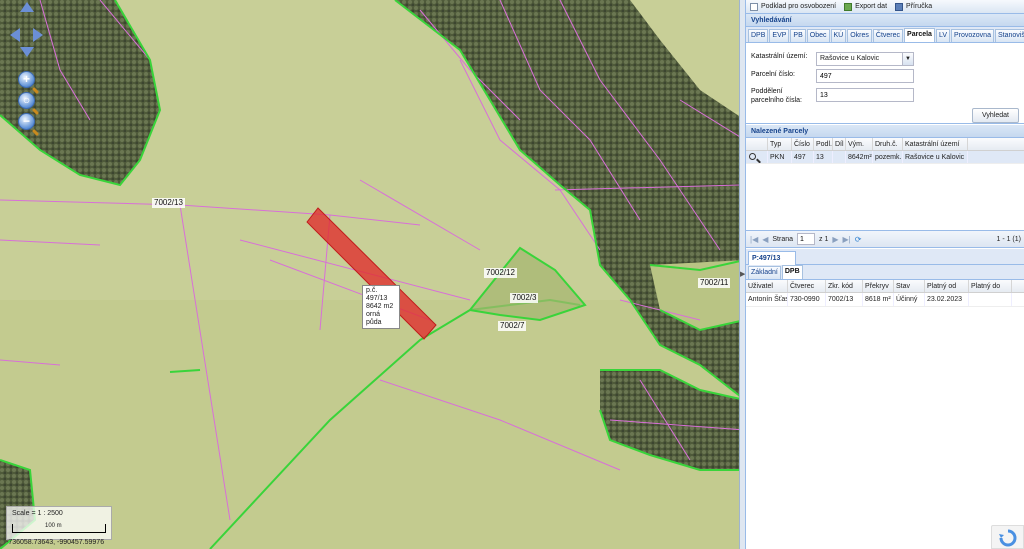  What do you see at coordinates (885, 257) in the screenshot?
I see `detail-tab-strip: P:497/13` at bounding box center [885, 257].